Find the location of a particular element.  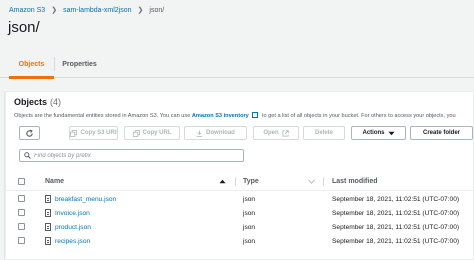

object-name-cell: product.json is located at coordinates (68, 227).